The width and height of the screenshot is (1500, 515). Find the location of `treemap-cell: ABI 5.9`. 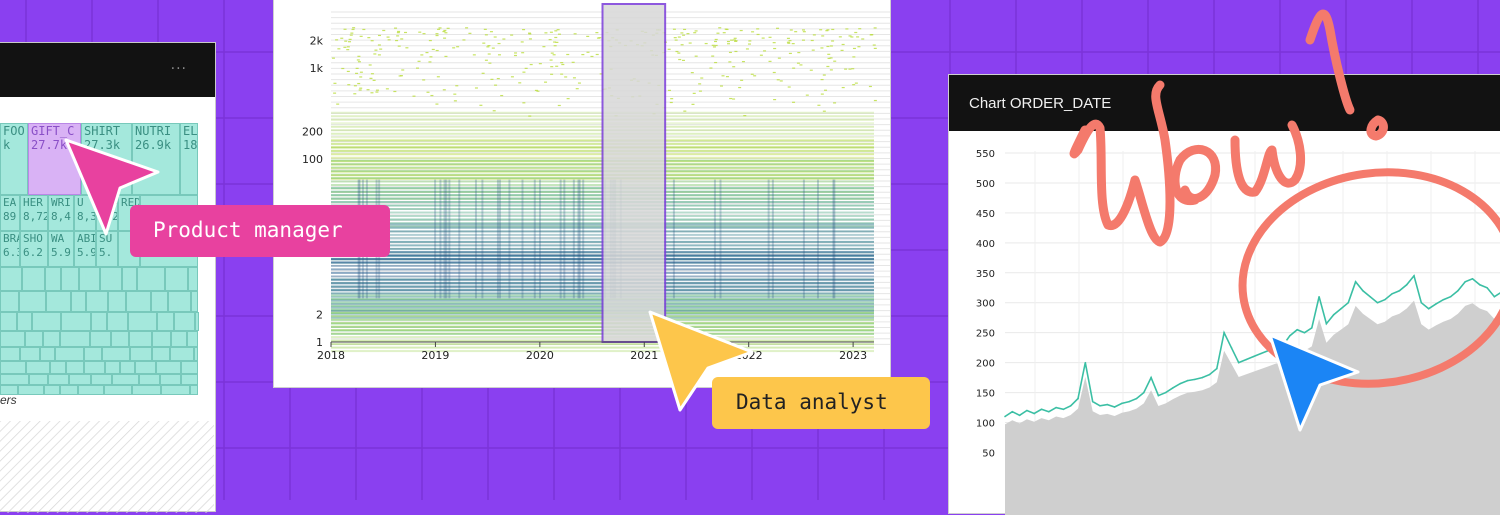

treemap-cell: ABI 5.9 is located at coordinates (85, 249).